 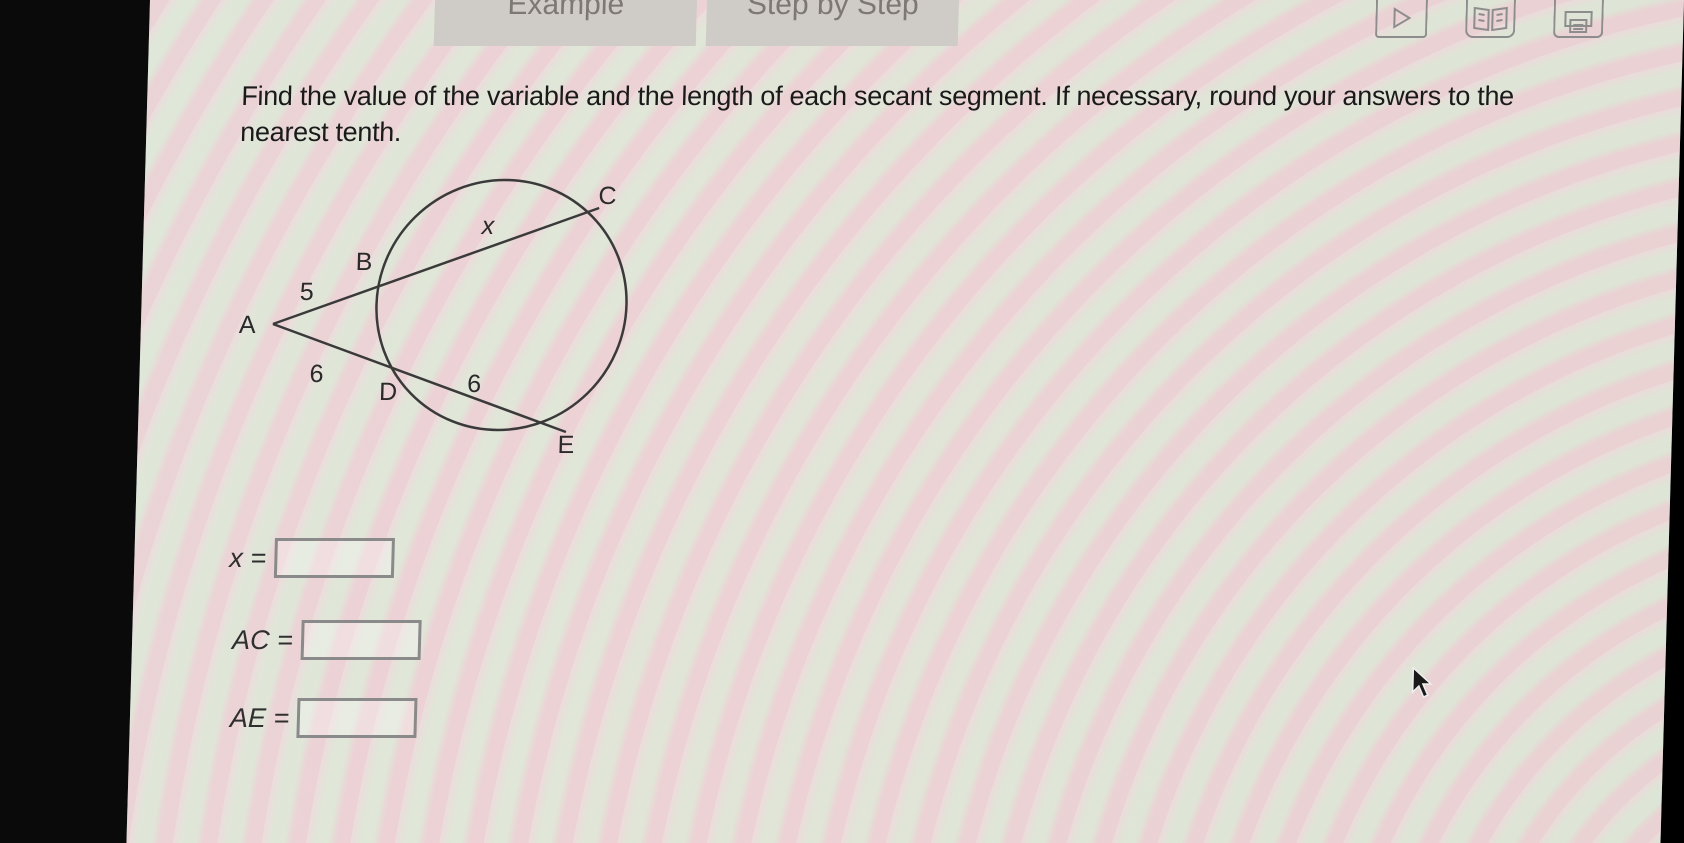 I want to click on answer-input-ae, so click(x=357, y=718).